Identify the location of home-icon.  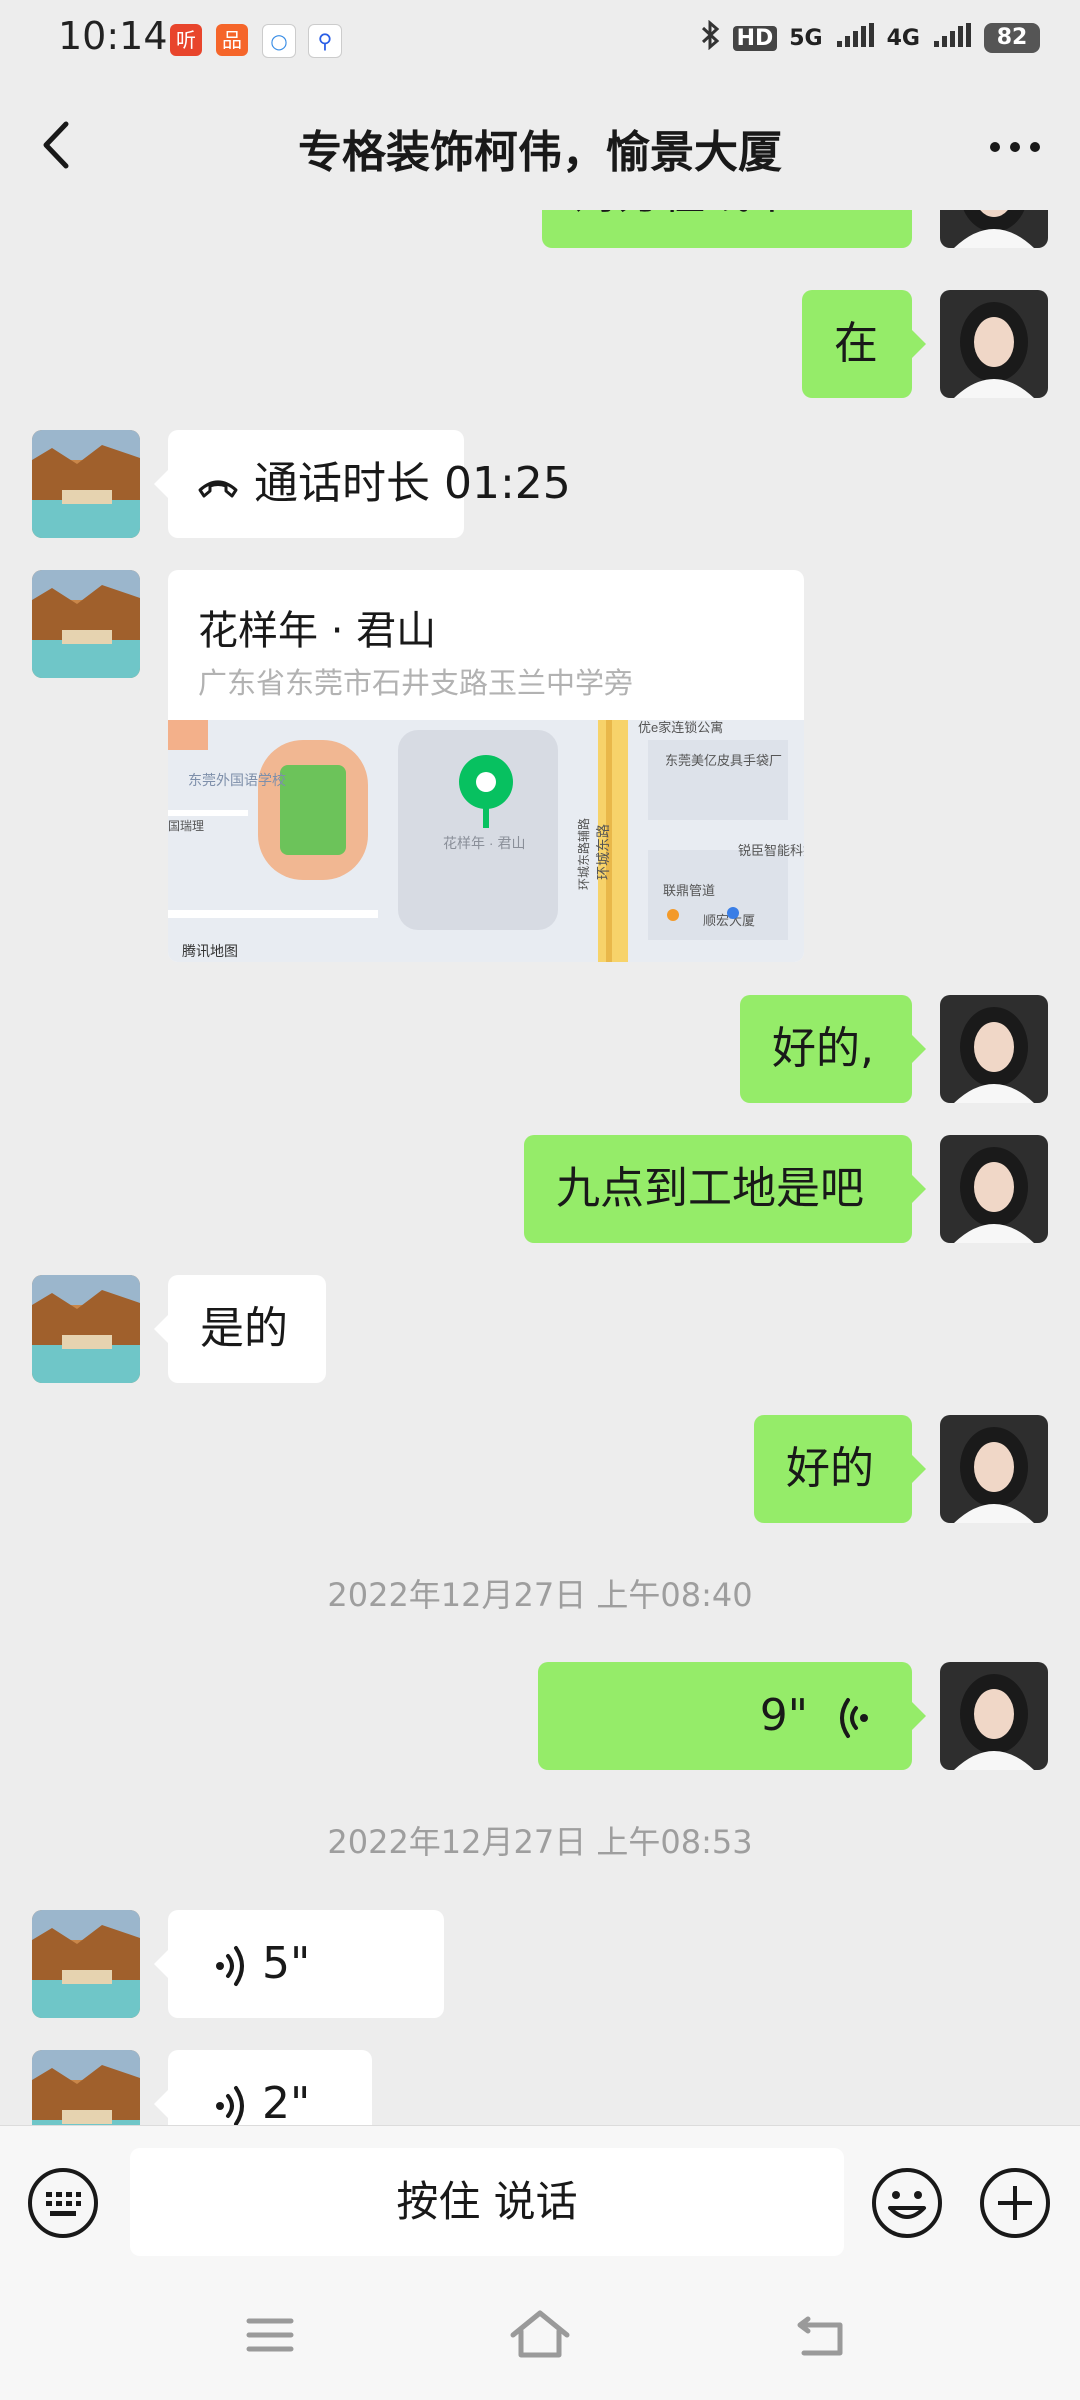
(540, 2334).